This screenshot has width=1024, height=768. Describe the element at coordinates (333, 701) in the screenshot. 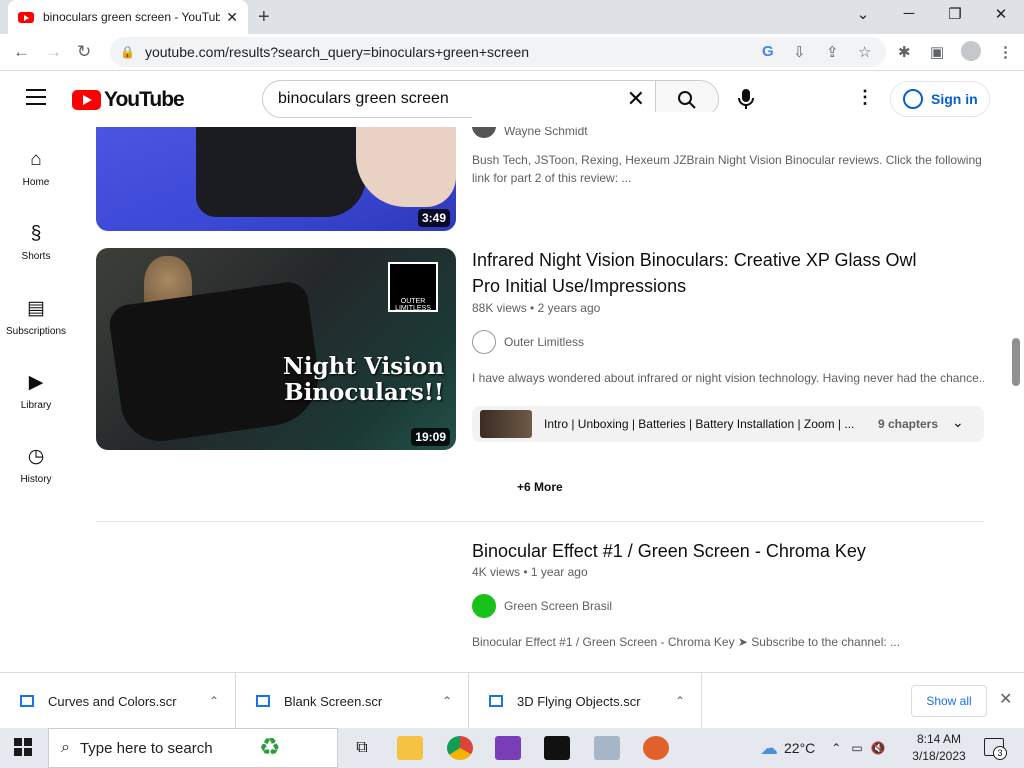

I see `download-filename: Blank Screen.scr` at that location.